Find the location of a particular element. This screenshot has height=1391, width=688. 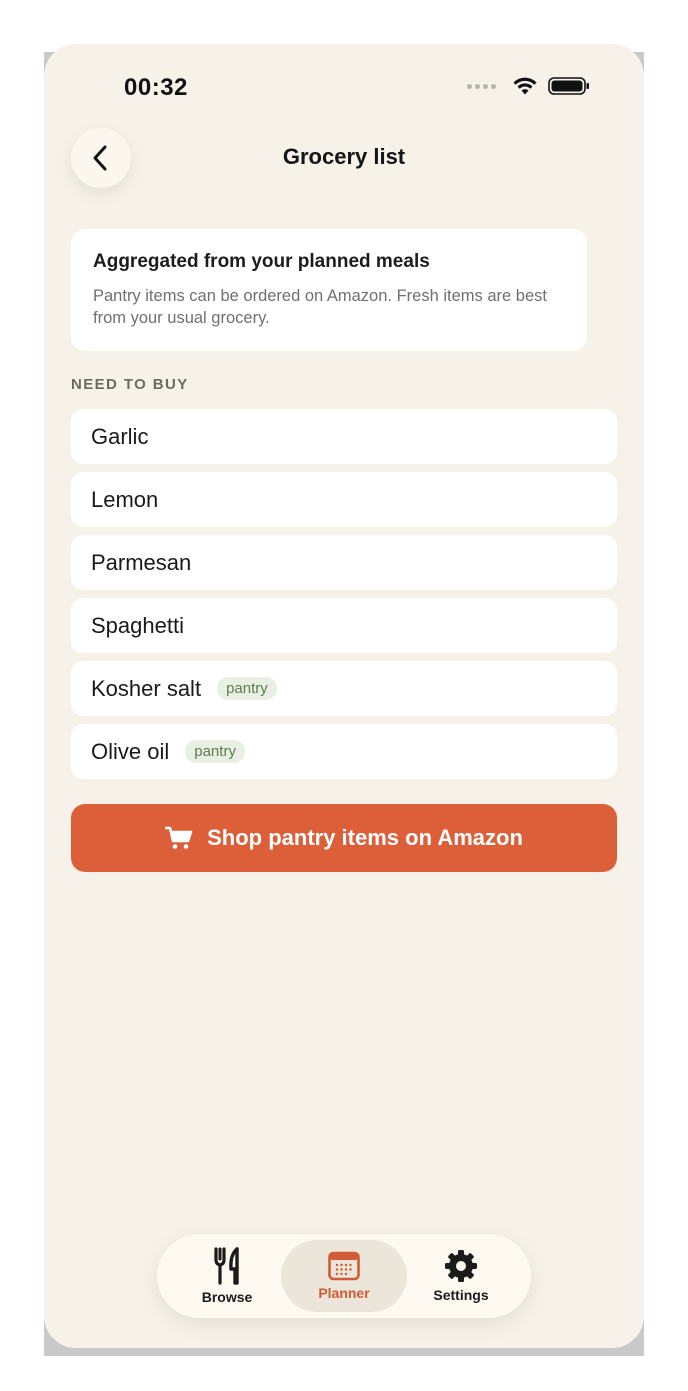

info-card-title: Aggregated from your planned meals is located at coordinates (261, 261).